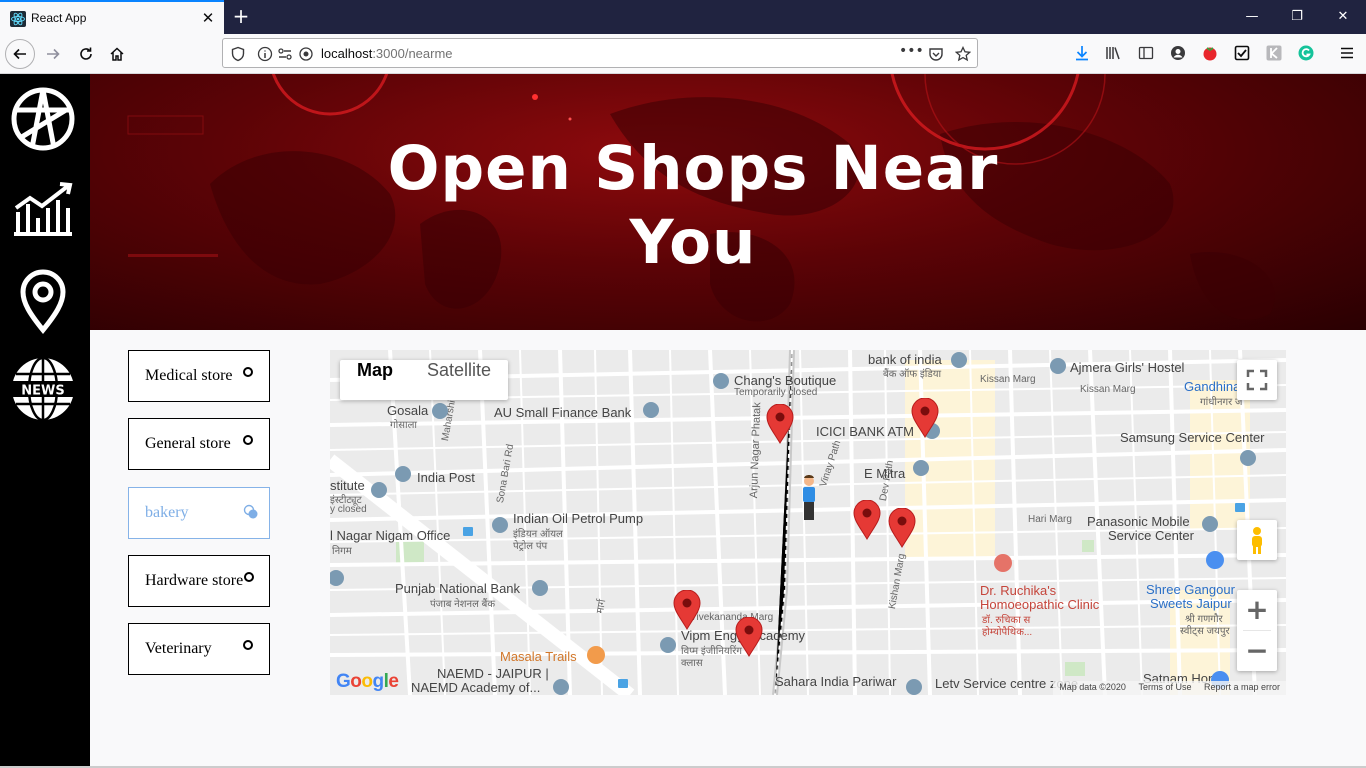 The height and width of the screenshot is (768, 1366). I want to click on extension-k-icon, so click(1274, 53).